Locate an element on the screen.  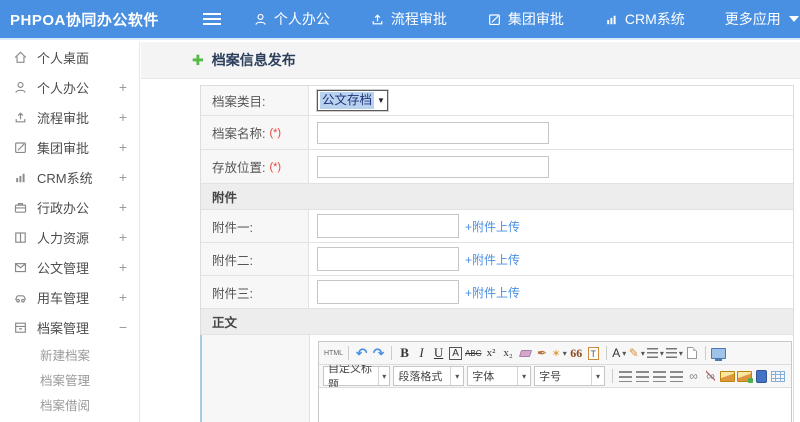
align-center-button is located at coordinates (642, 376).